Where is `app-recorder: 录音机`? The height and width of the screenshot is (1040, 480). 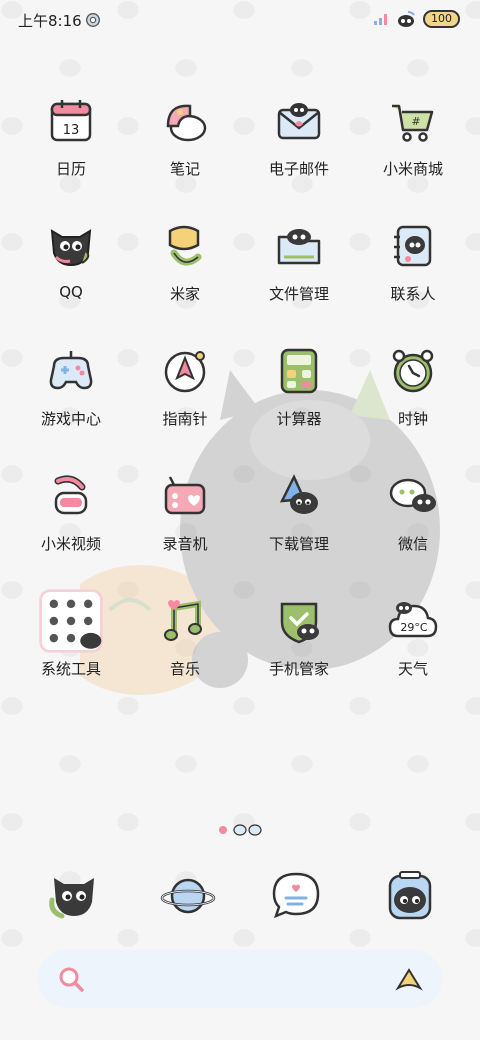 app-recorder: 录音机 is located at coordinates (185, 518).